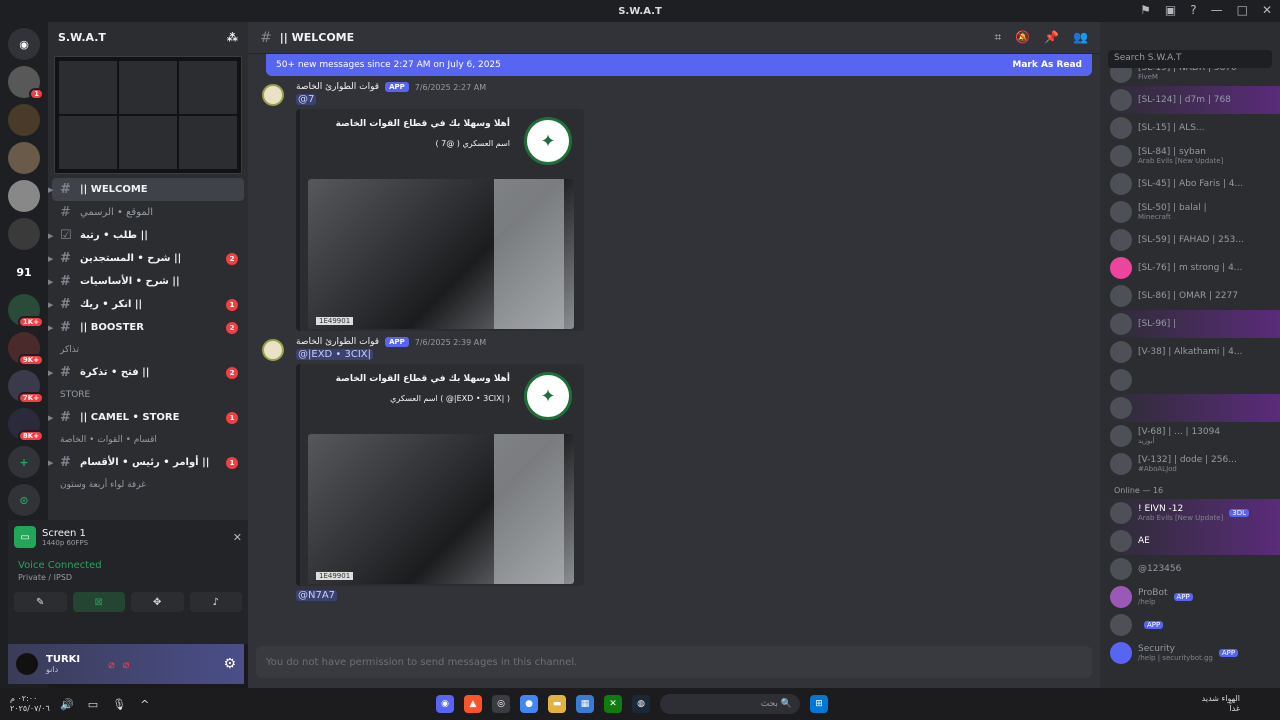 The height and width of the screenshot is (720, 1280). What do you see at coordinates (146, 327) in the screenshot?
I see `channel-booster: ▶ # || BOOSTER 2` at bounding box center [146, 327].